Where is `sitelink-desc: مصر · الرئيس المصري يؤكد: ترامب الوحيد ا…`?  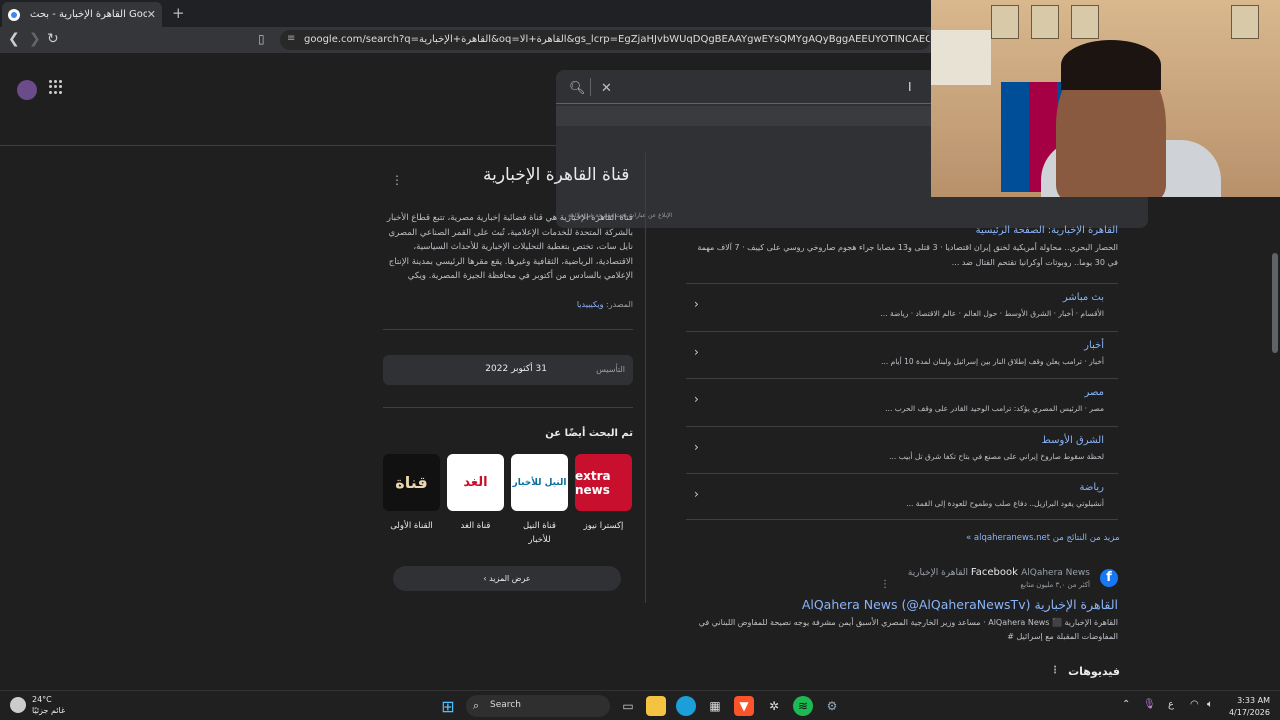 sitelink-desc: مصر · الرئيس المصري يؤكد: ترامب الوحيد ا… is located at coordinates (994, 408).